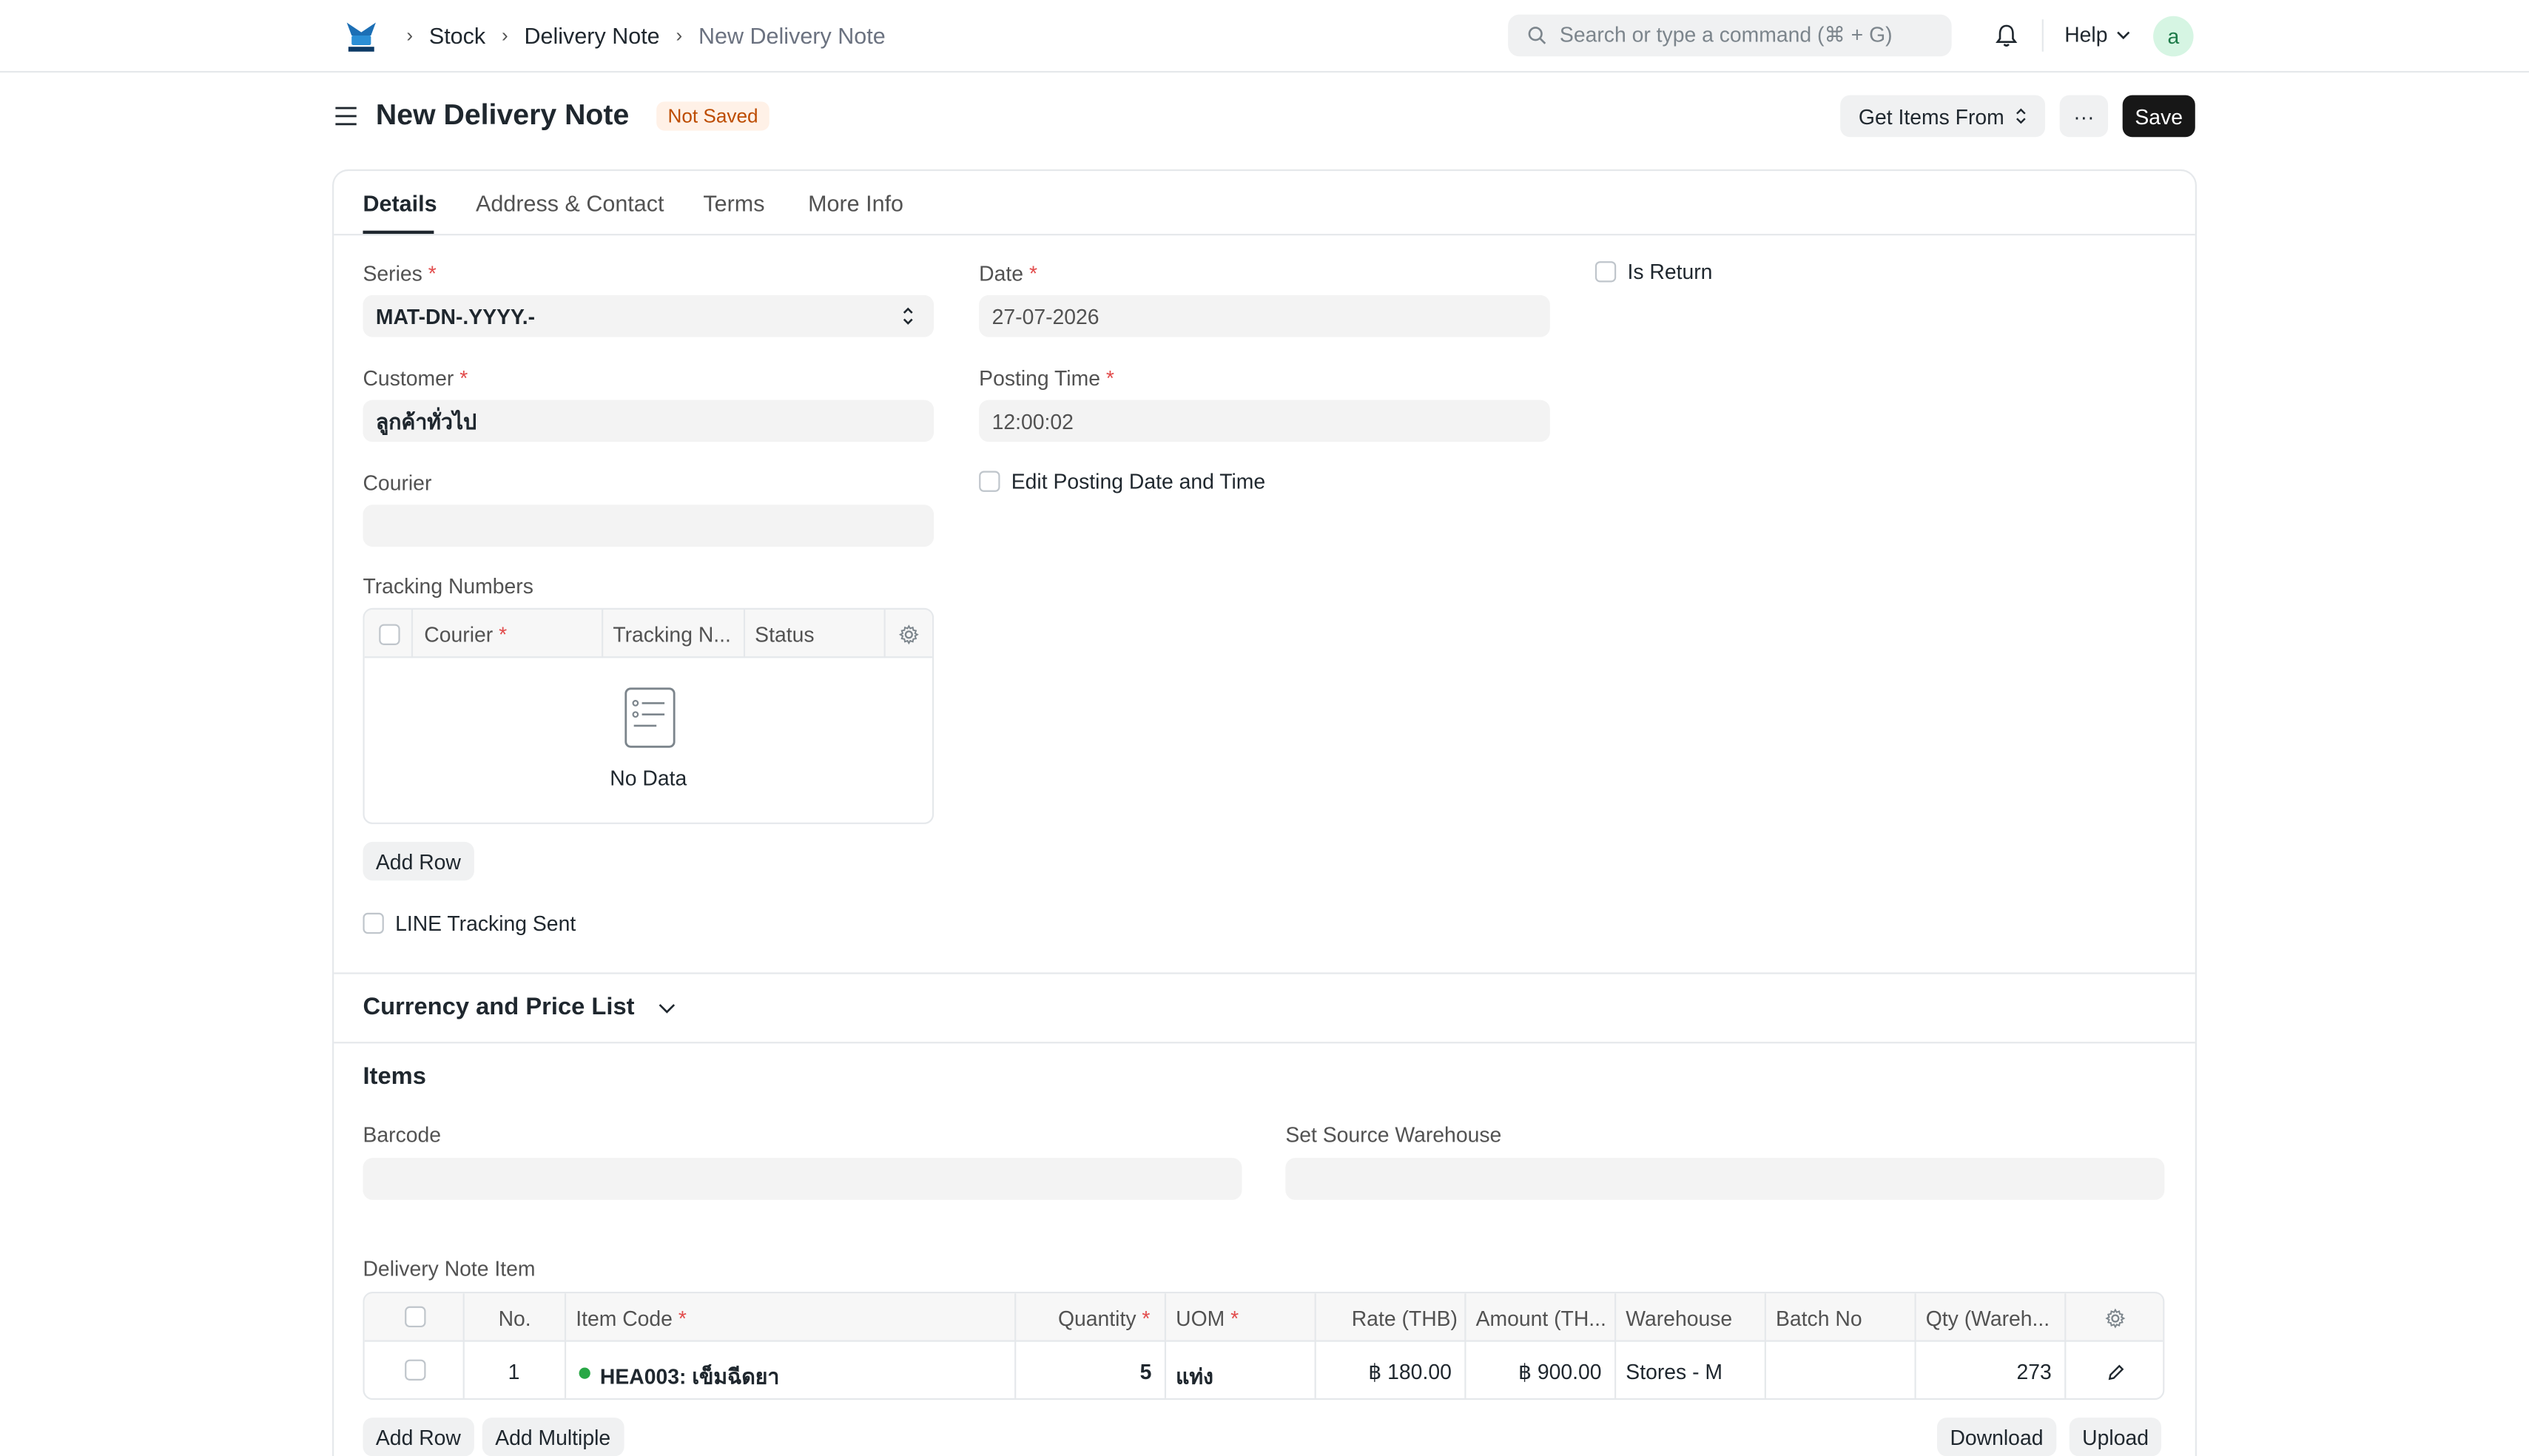 The image size is (2529, 1456). I want to click on edit-posting-checkbox, so click(989, 482).